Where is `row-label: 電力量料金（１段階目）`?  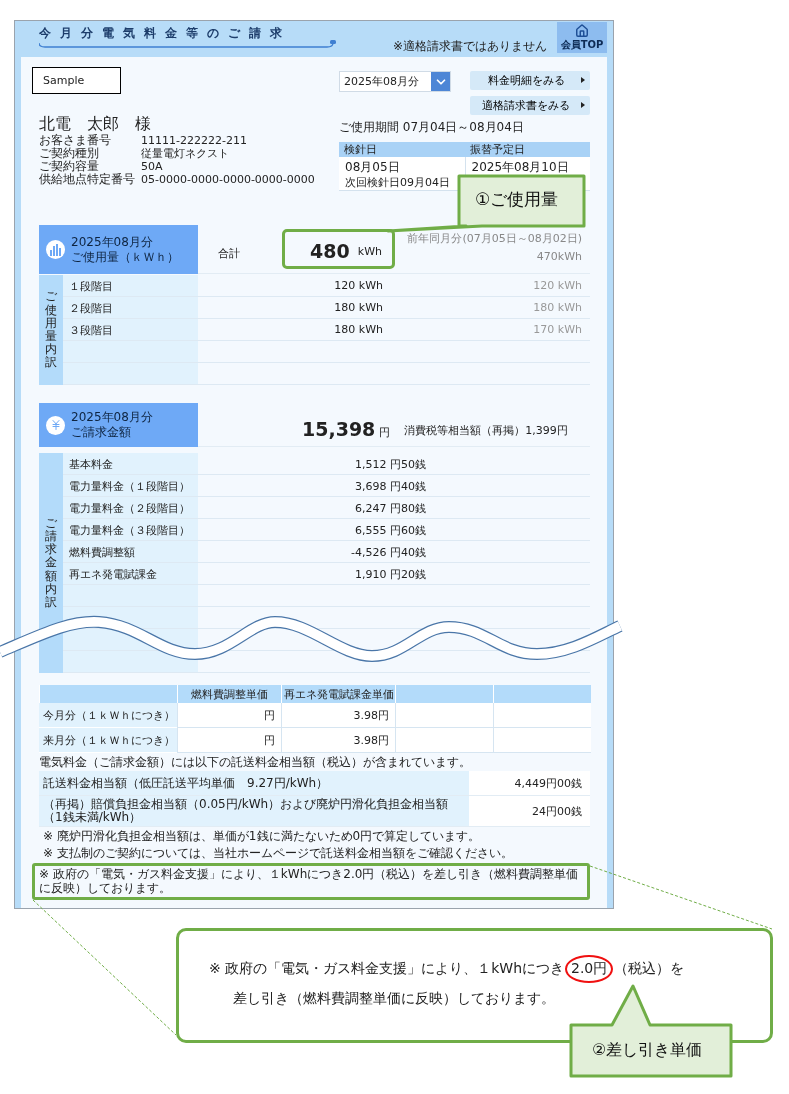
row-label: 電力量料金（１段階目） is located at coordinates (130, 485).